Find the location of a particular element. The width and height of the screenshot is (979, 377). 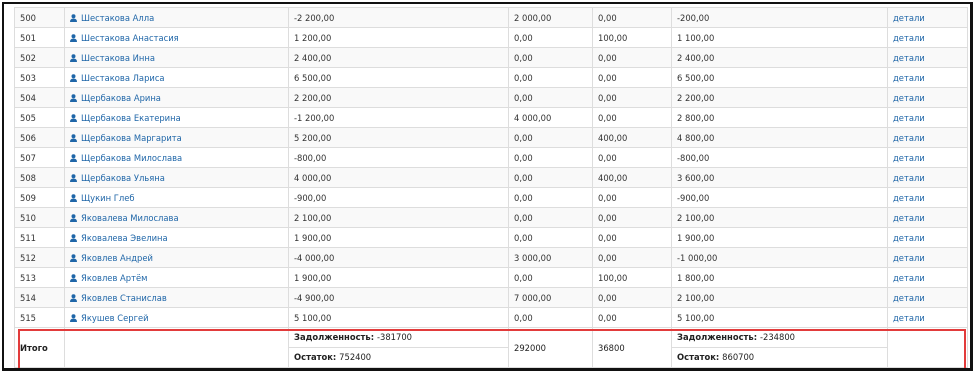

row-end-value: 1 900,00 is located at coordinates (779, 237).